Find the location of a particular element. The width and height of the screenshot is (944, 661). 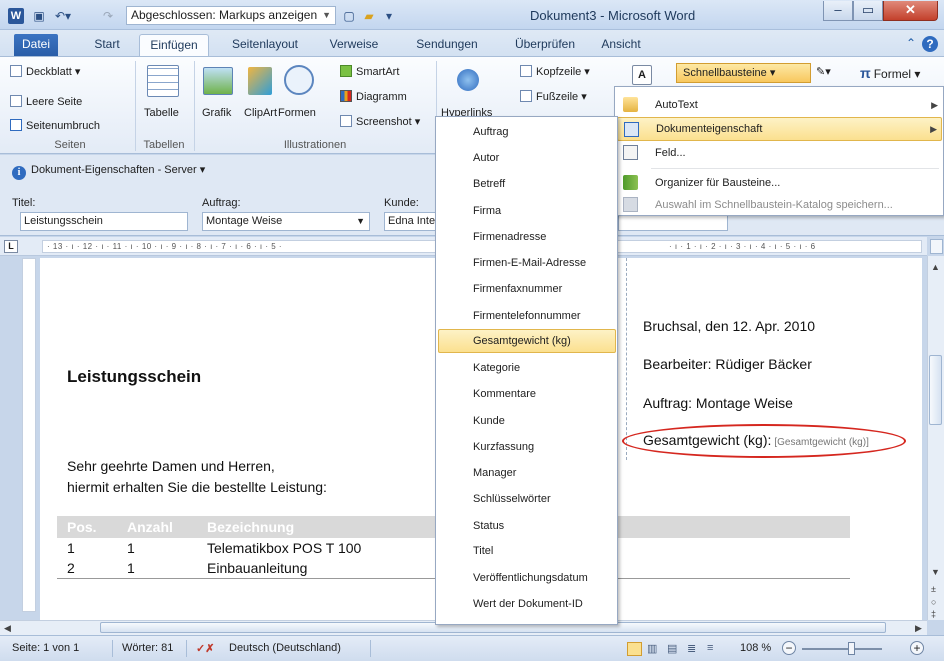

submenu-item-titel: Titel is located at coordinates (527, 551).